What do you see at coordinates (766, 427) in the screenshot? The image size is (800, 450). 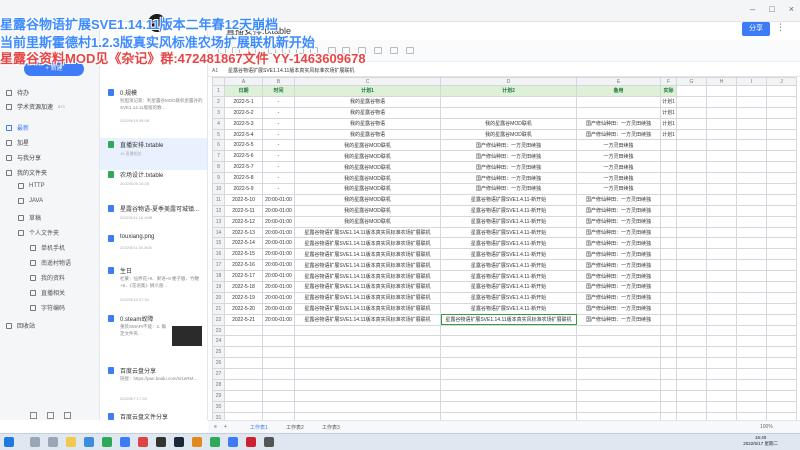 I see `zoom-level: 100%` at bounding box center [766, 427].